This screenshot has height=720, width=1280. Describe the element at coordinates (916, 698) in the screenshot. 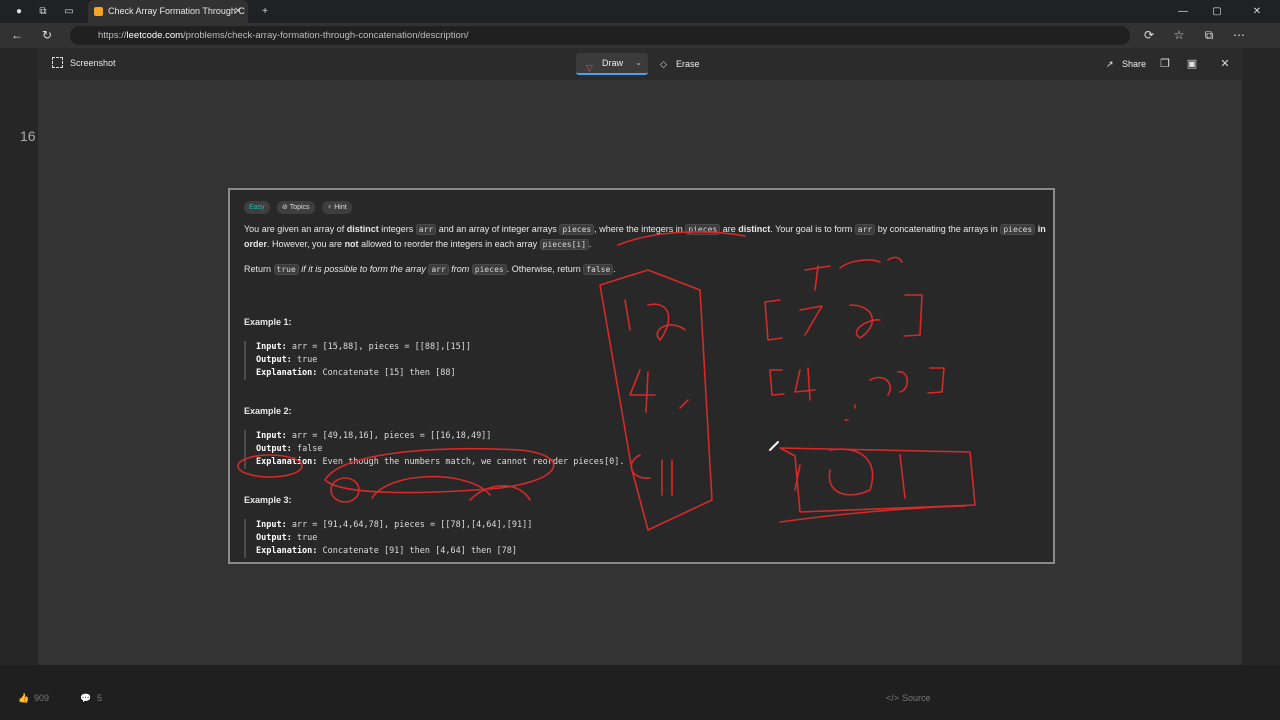

I see `source-label: Source` at that location.